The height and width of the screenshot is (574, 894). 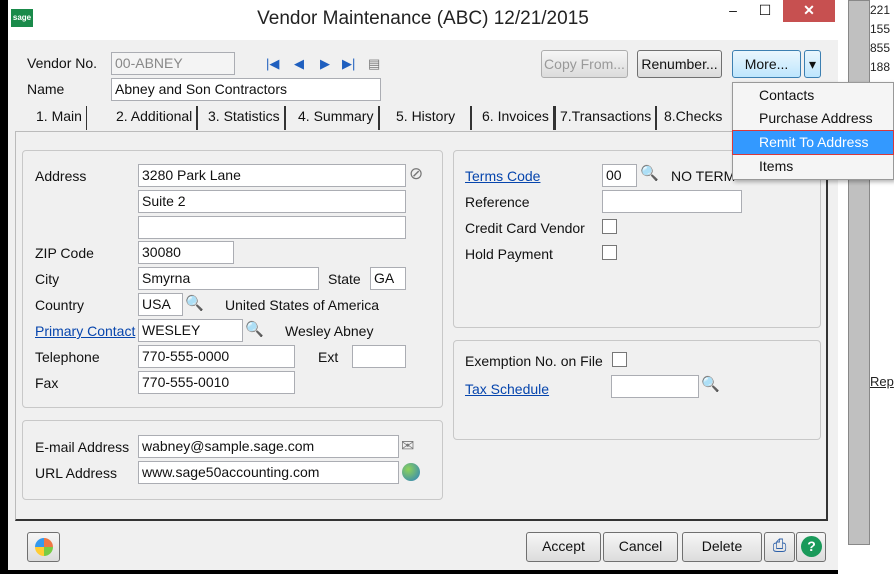 I want to click on vendor-no-label: Vendor No., so click(x=62, y=63).